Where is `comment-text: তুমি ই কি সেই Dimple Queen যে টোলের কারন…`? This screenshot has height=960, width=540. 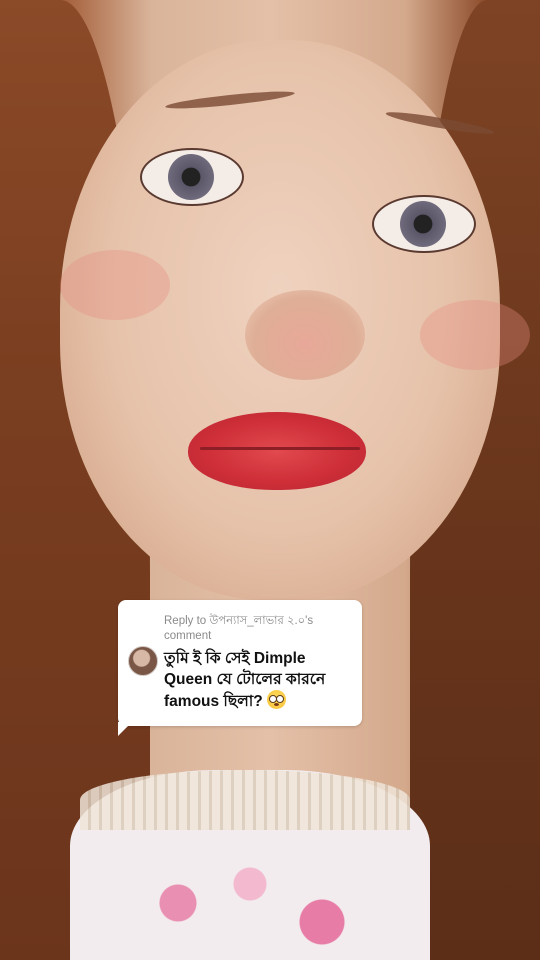 comment-text: তুমি ই কি সেই Dimple Queen যে টোলের কারন… is located at coordinates (260, 680).